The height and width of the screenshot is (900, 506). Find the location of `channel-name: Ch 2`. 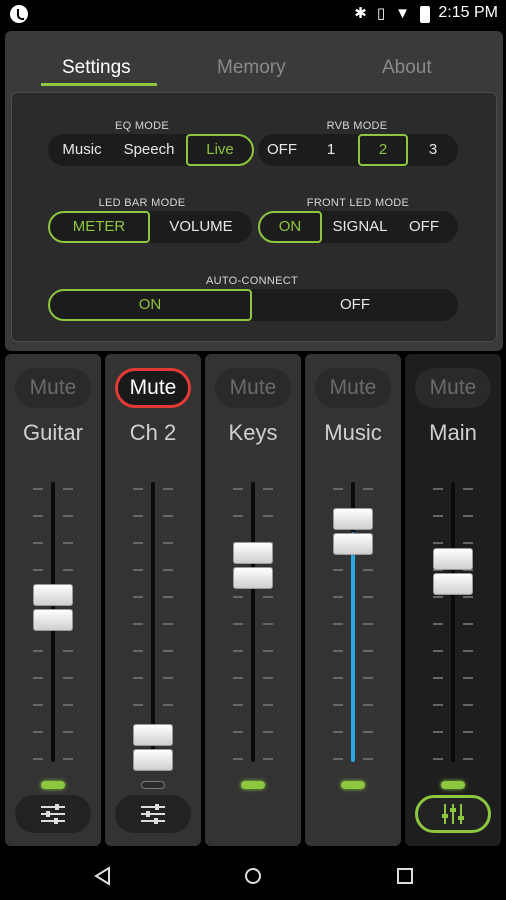

channel-name: Ch 2 is located at coordinates (153, 432).